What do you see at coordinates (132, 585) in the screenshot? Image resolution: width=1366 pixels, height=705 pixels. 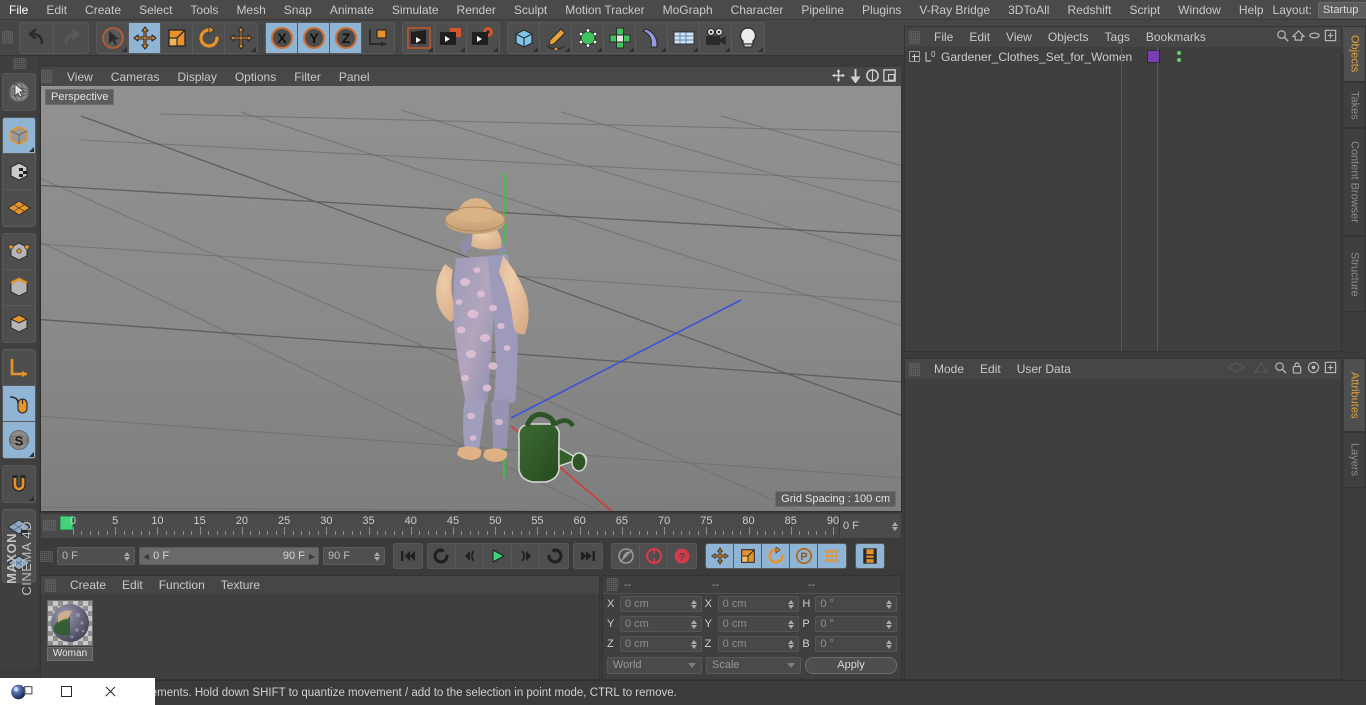 I see `material-menu-edit: Edit` at bounding box center [132, 585].